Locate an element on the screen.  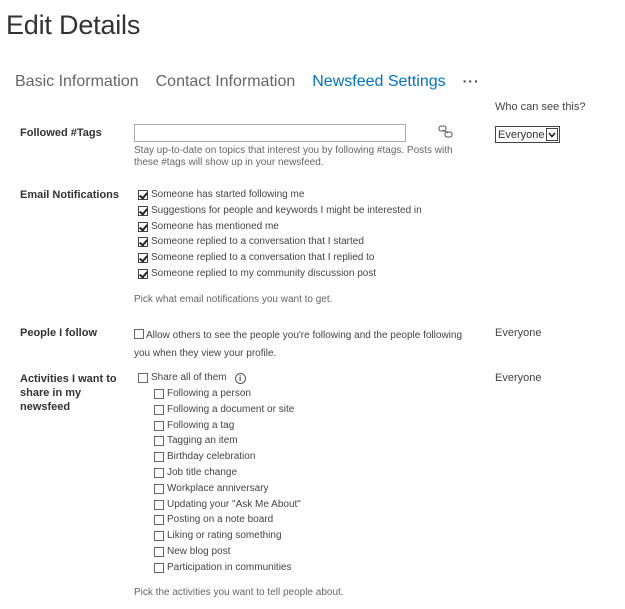
tags-visibility-select: Everyone is located at coordinates (527, 134).